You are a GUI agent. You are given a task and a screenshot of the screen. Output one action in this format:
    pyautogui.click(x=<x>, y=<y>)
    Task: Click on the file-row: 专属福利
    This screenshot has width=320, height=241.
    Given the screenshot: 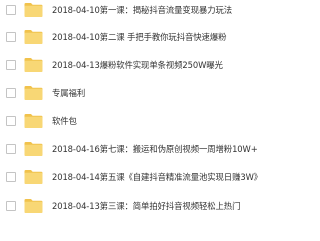 What is the action you would take?
    pyautogui.click(x=135, y=92)
    